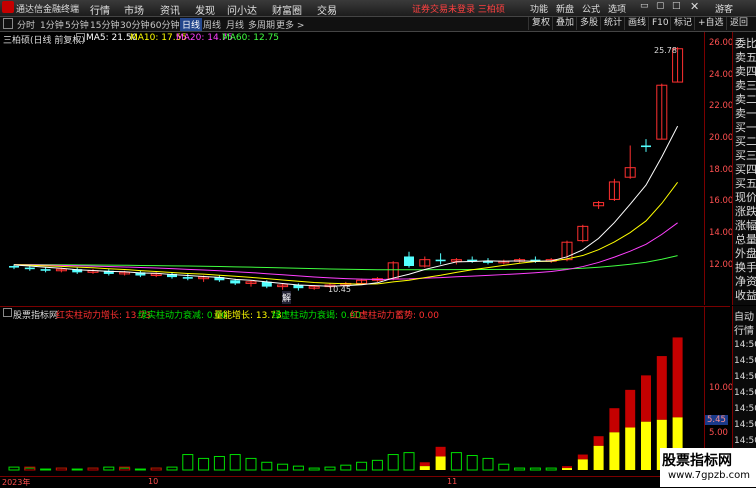 The width and height of the screenshot is (756, 488). What do you see at coordinates (458, 10) in the screenshot?
I see `login-notice: 证券交易未登录 三柏硕` at bounding box center [458, 10].